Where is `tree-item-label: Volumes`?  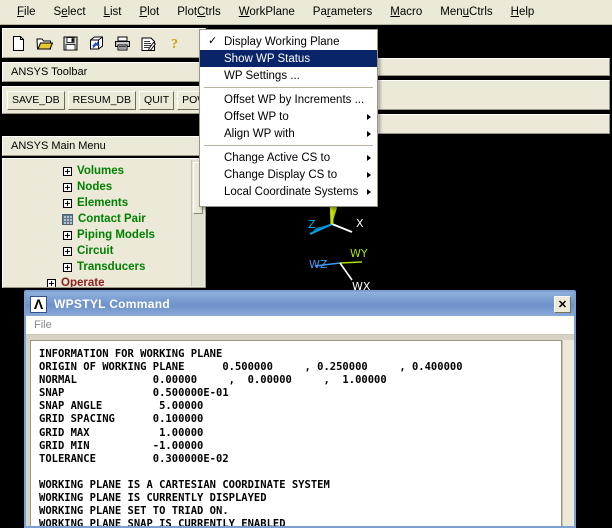 tree-item-label: Volumes is located at coordinates (101, 171).